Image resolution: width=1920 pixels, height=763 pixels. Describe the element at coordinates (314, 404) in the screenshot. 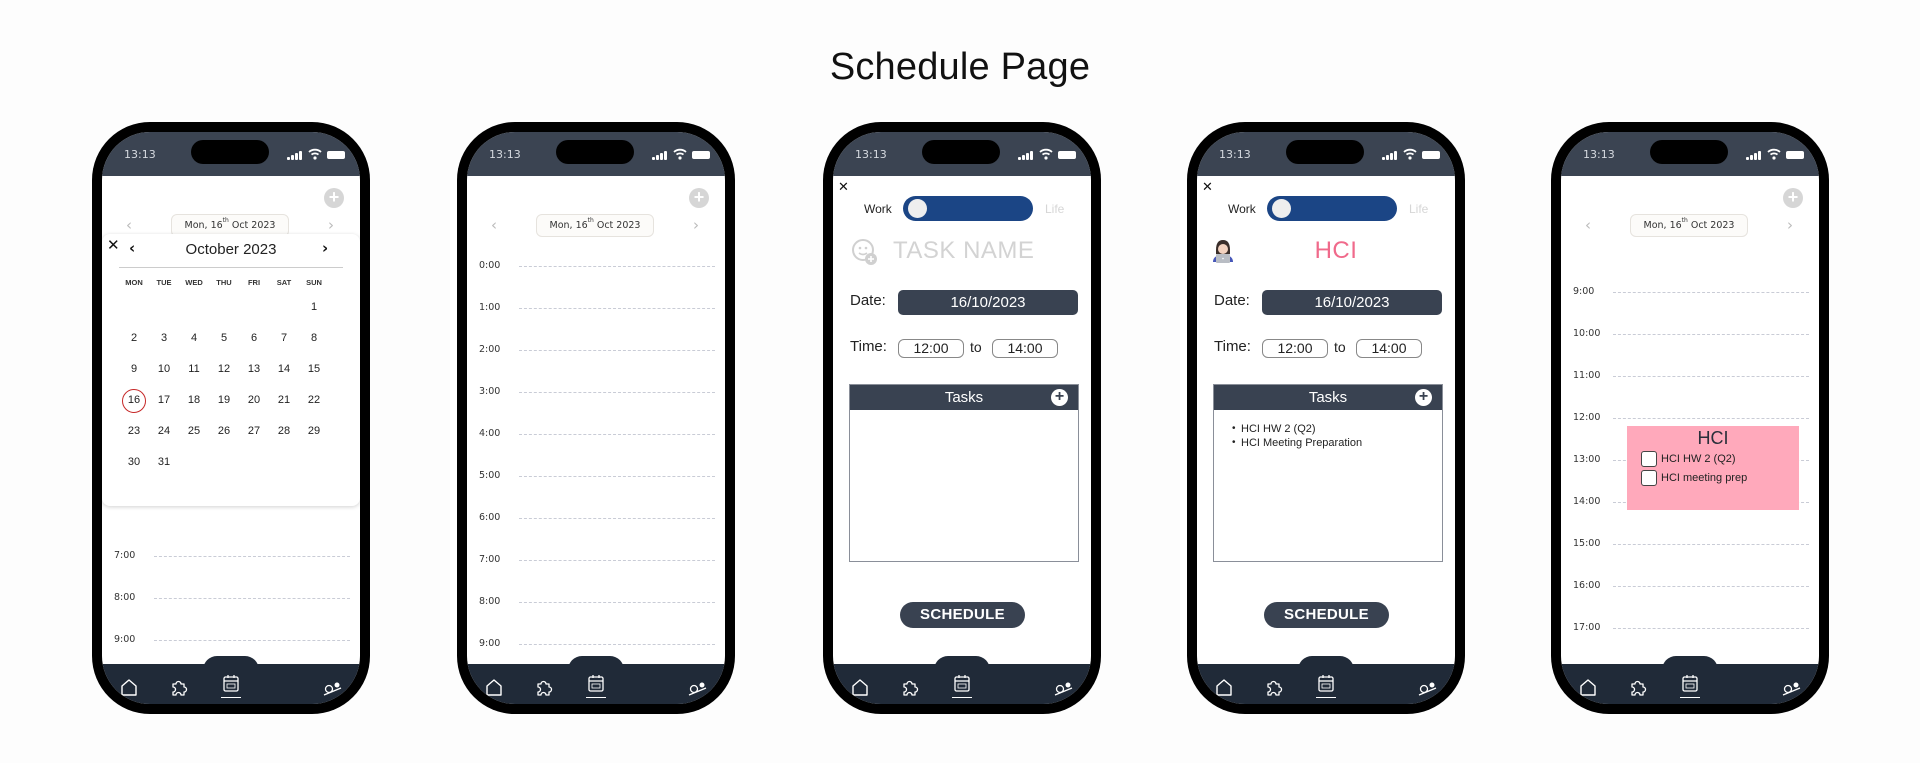

I see `calendar-day: 22` at that location.